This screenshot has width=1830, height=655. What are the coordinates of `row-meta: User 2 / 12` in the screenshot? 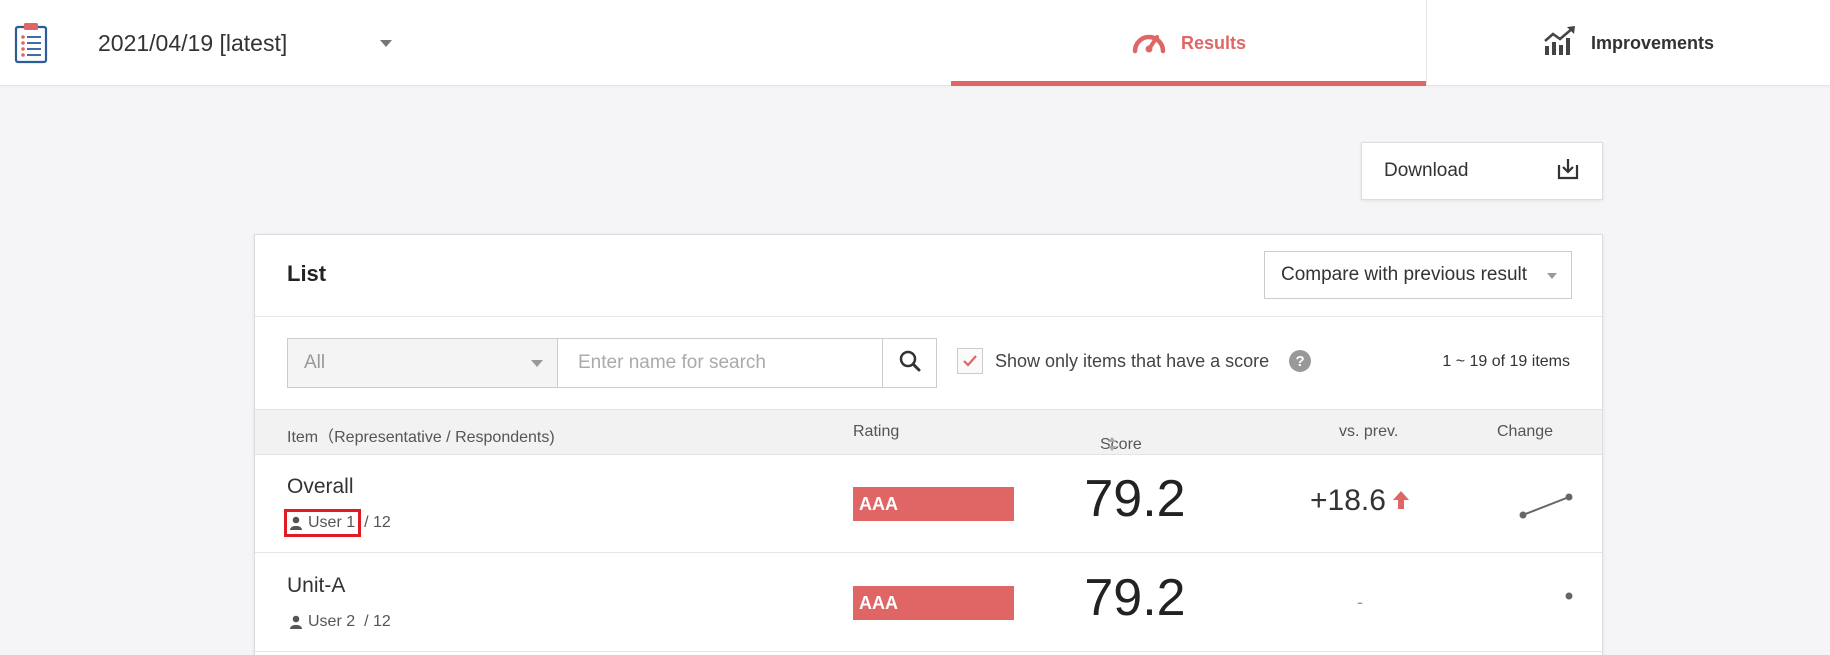 It's located at (339, 622).